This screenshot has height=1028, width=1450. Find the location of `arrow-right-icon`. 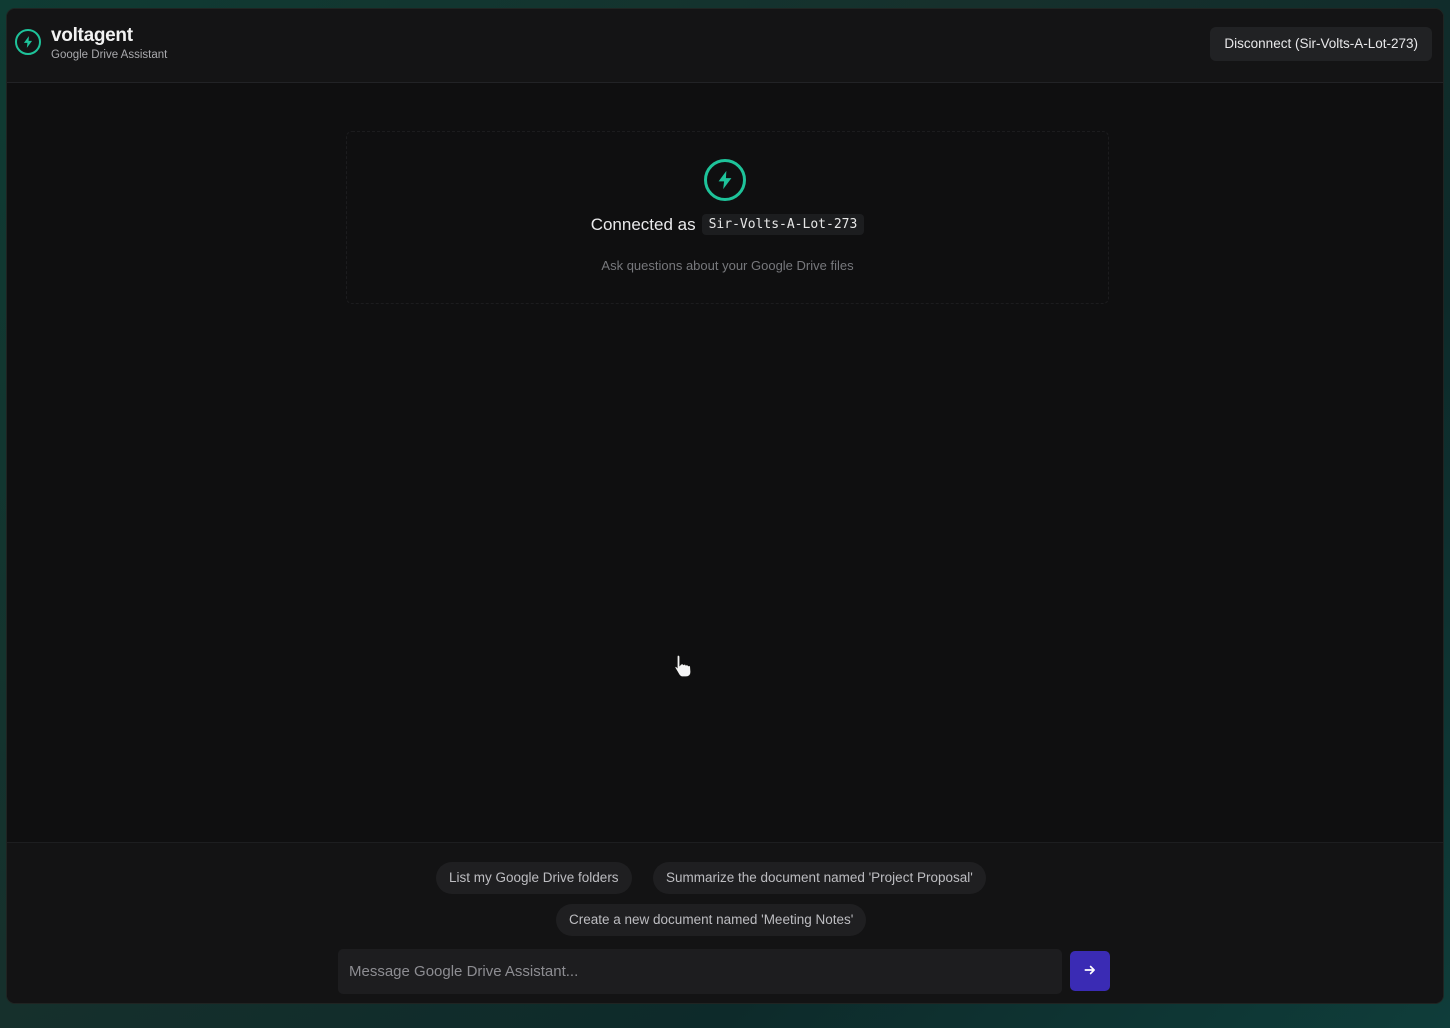

arrow-right-icon is located at coordinates (1090, 971).